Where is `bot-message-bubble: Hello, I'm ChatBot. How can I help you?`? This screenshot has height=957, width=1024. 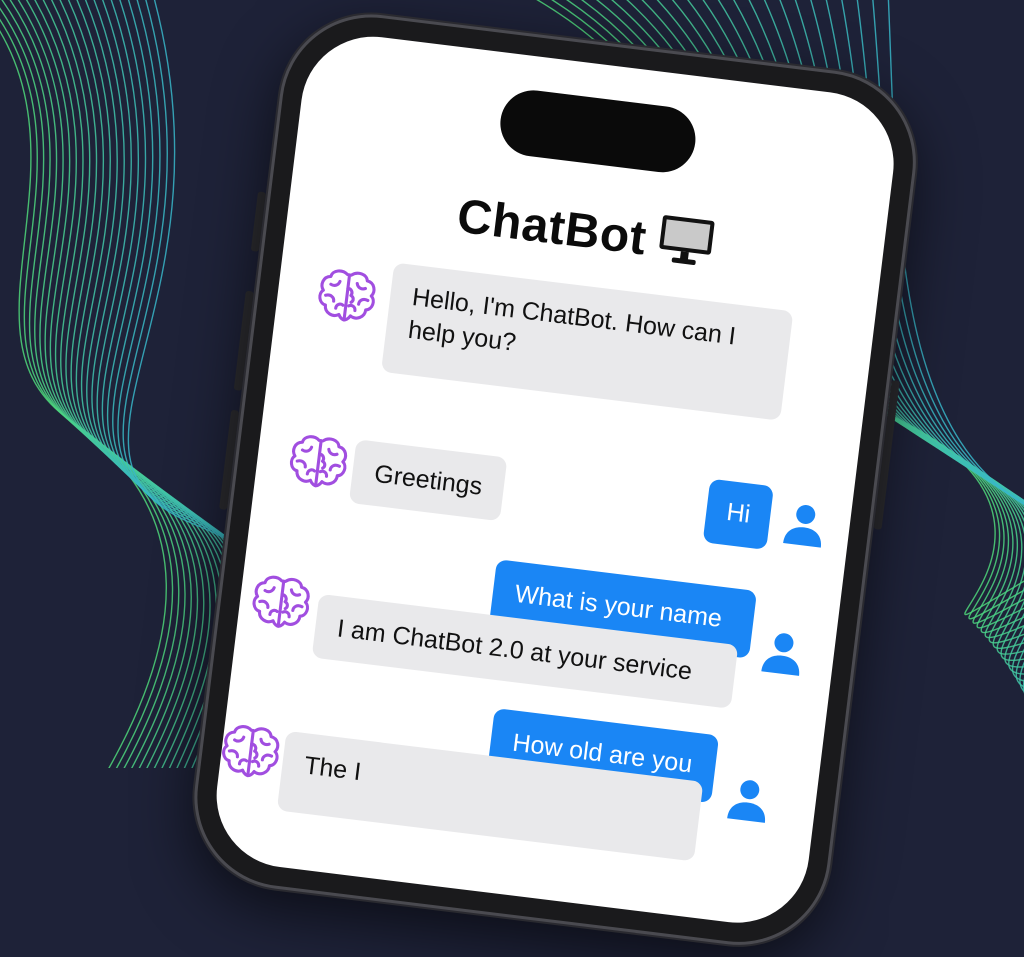
bot-message-bubble: Hello, I'm ChatBot. How can I help you? is located at coordinates (587, 341).